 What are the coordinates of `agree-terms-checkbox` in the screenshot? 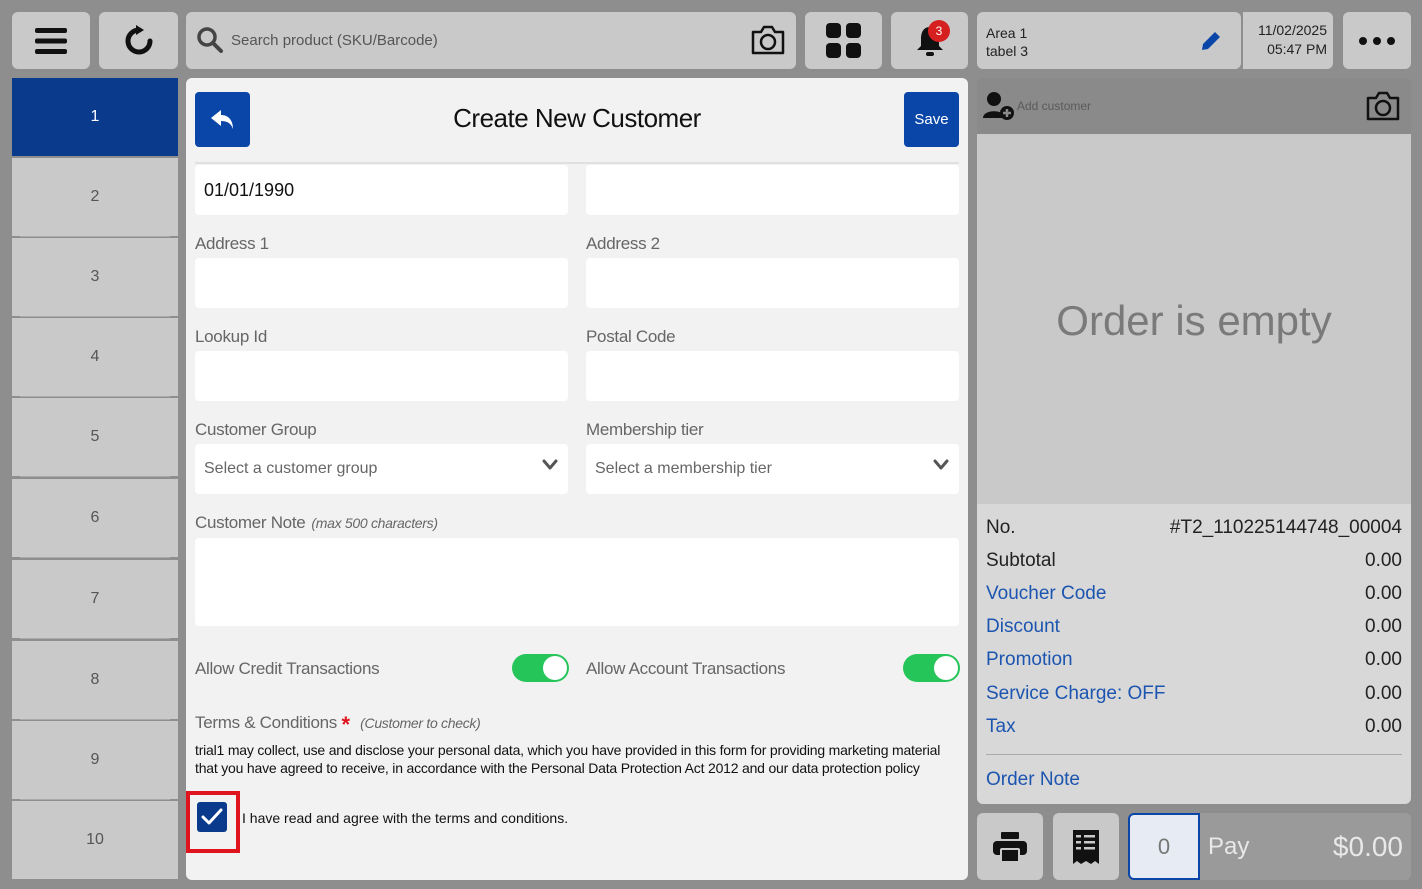 It's located at (212, 817).